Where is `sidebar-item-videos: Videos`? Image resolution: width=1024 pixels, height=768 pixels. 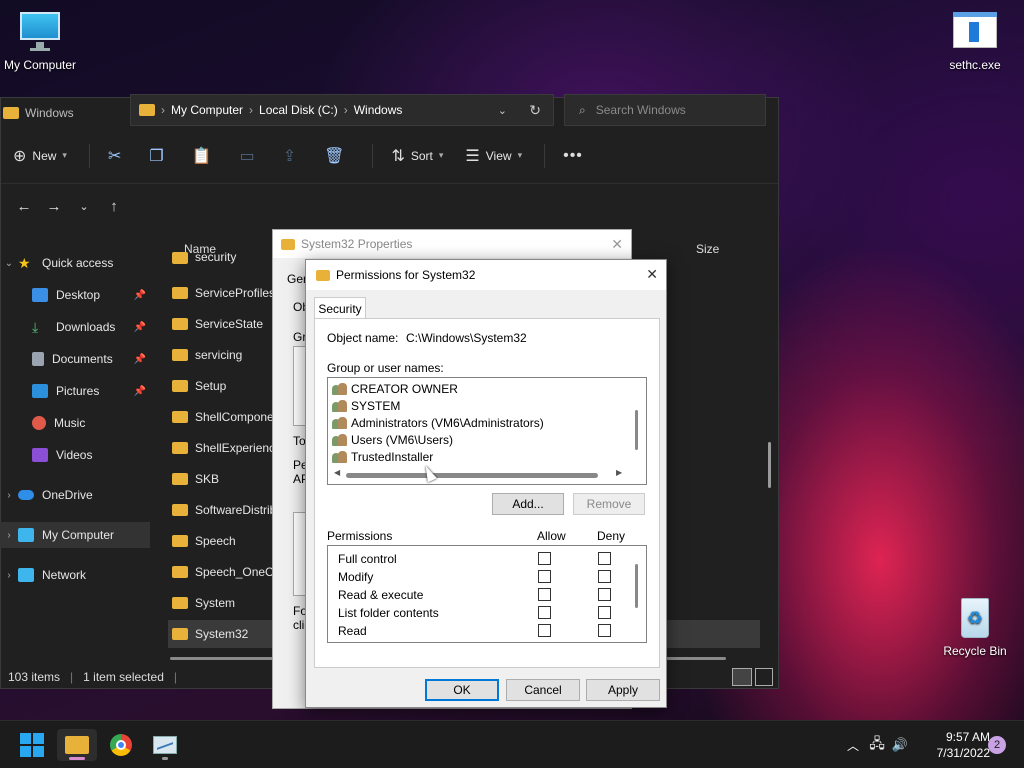 sidebar-item-videos: Videos is located at coordinates (75, 455).